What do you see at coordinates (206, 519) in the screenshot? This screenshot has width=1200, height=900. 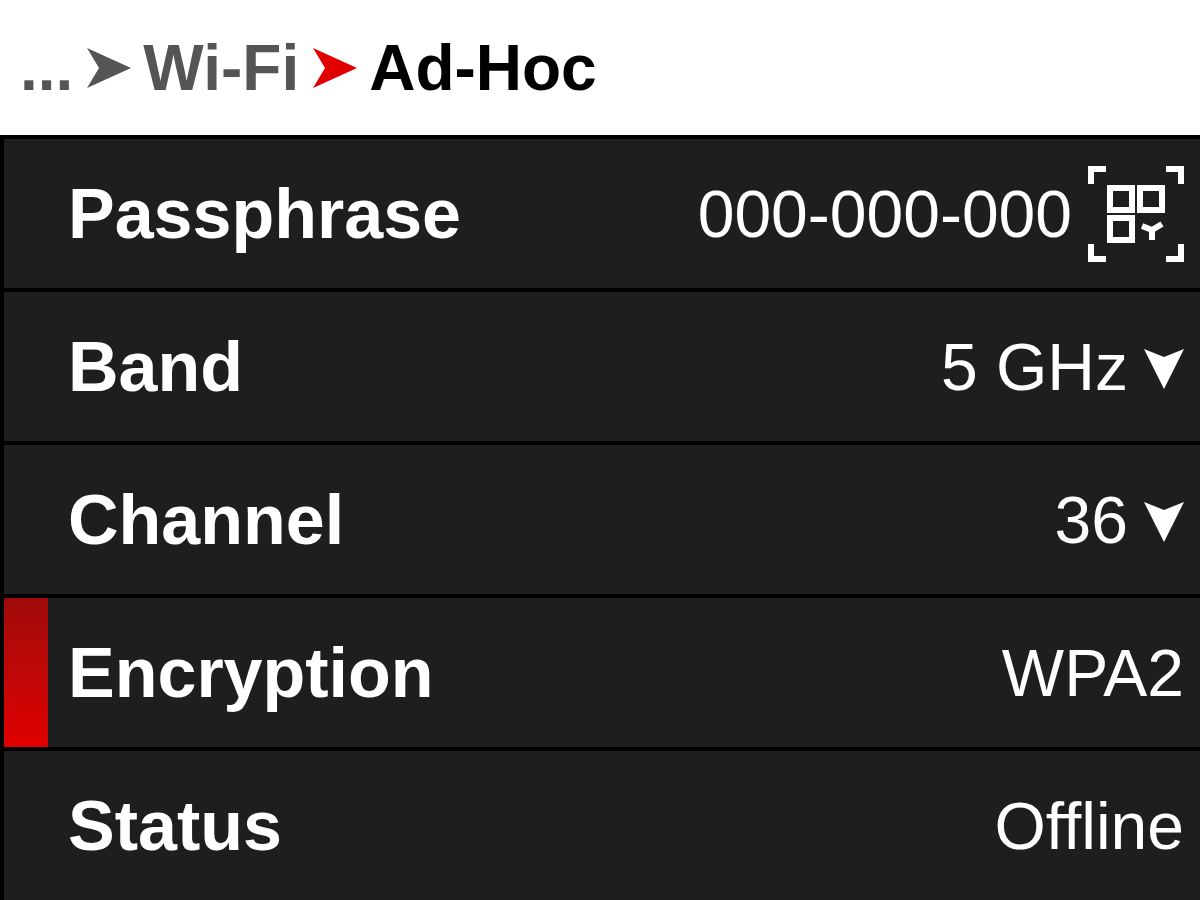 I see `setting-label: Channel` at bounding box center [206, 519].